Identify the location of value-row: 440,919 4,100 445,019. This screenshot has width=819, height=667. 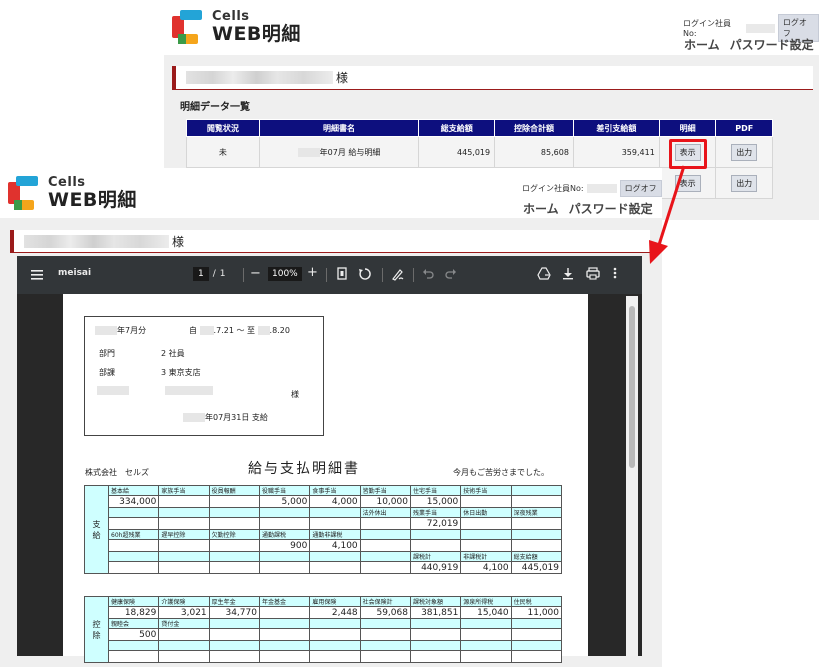
(324, 567).